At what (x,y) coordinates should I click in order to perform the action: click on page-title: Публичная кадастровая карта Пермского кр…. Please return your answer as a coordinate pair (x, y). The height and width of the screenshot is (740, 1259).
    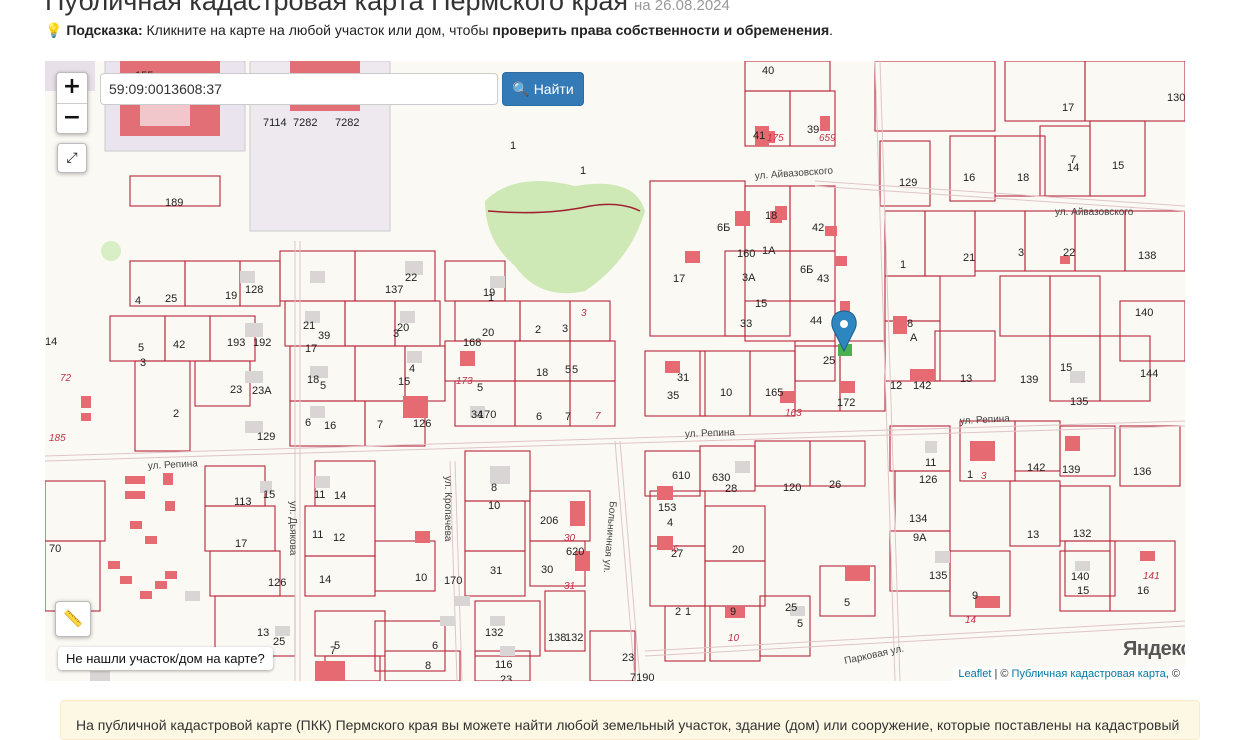
    Looking at the image, I should click on (387, 8).